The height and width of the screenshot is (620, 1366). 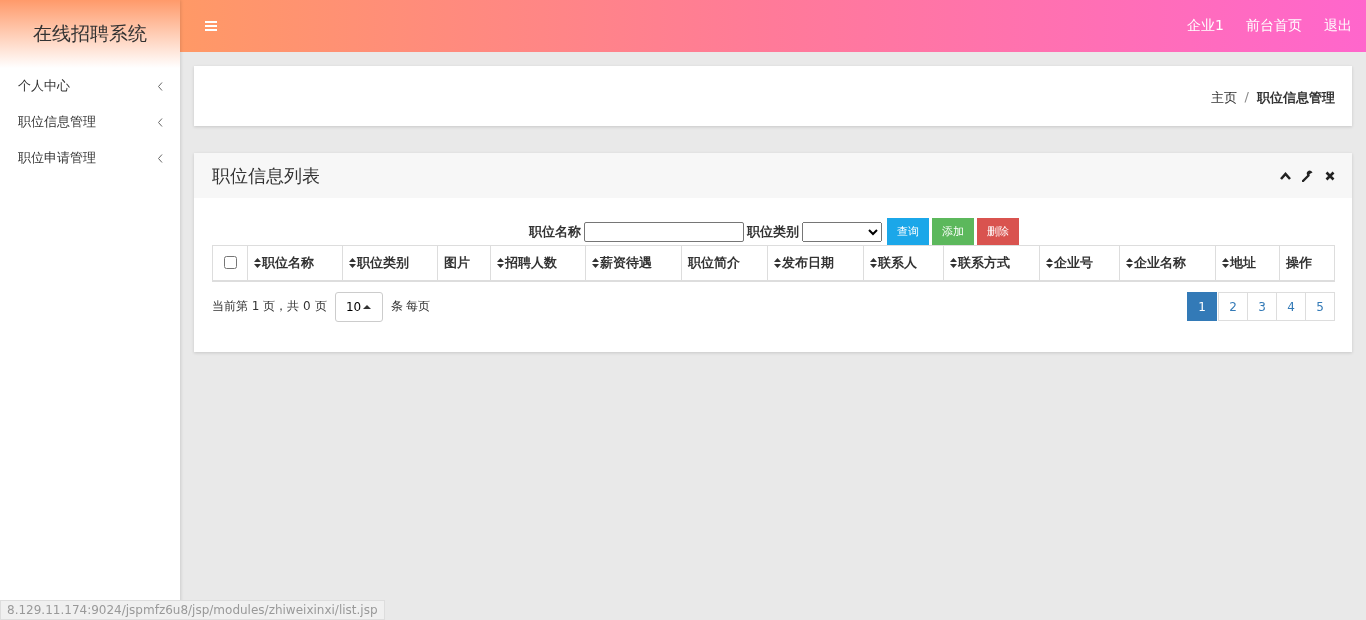 I want to click on column-header: 发布日期, so click(x=815, y=263).